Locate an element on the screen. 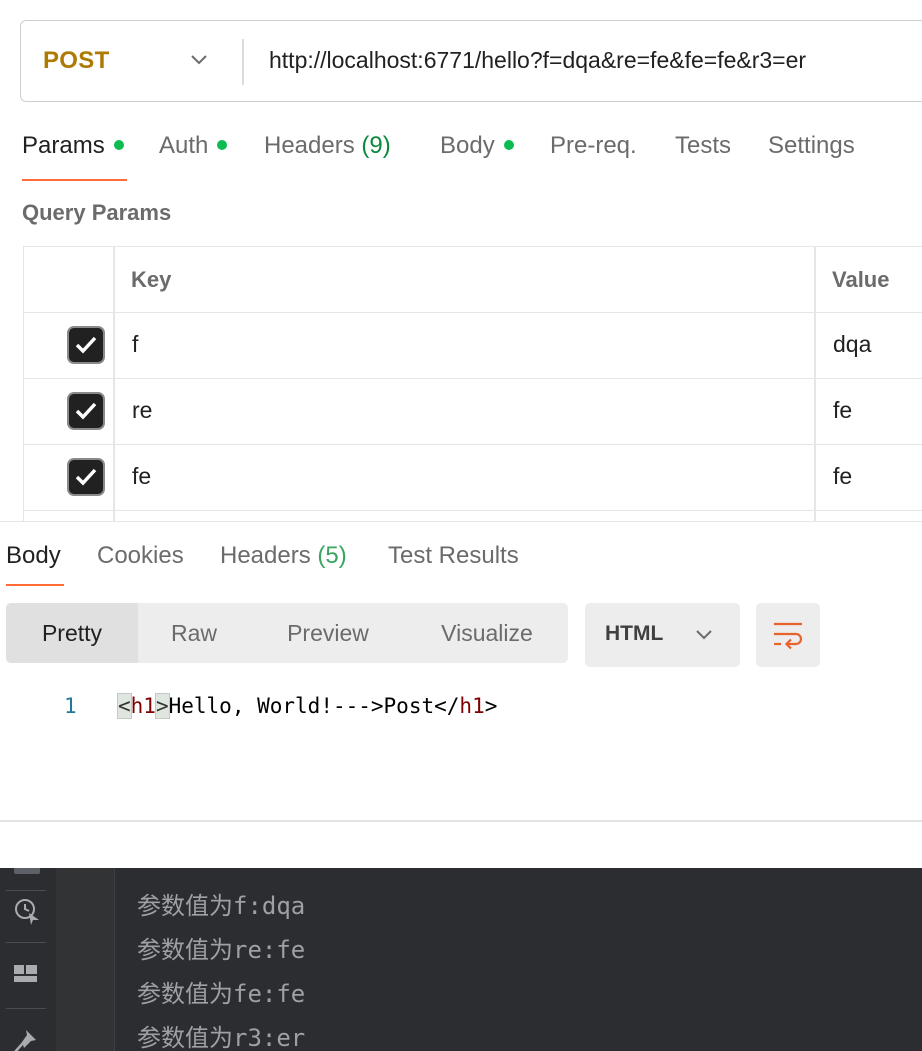  param-key: fe is located at coordinates (141, 476).